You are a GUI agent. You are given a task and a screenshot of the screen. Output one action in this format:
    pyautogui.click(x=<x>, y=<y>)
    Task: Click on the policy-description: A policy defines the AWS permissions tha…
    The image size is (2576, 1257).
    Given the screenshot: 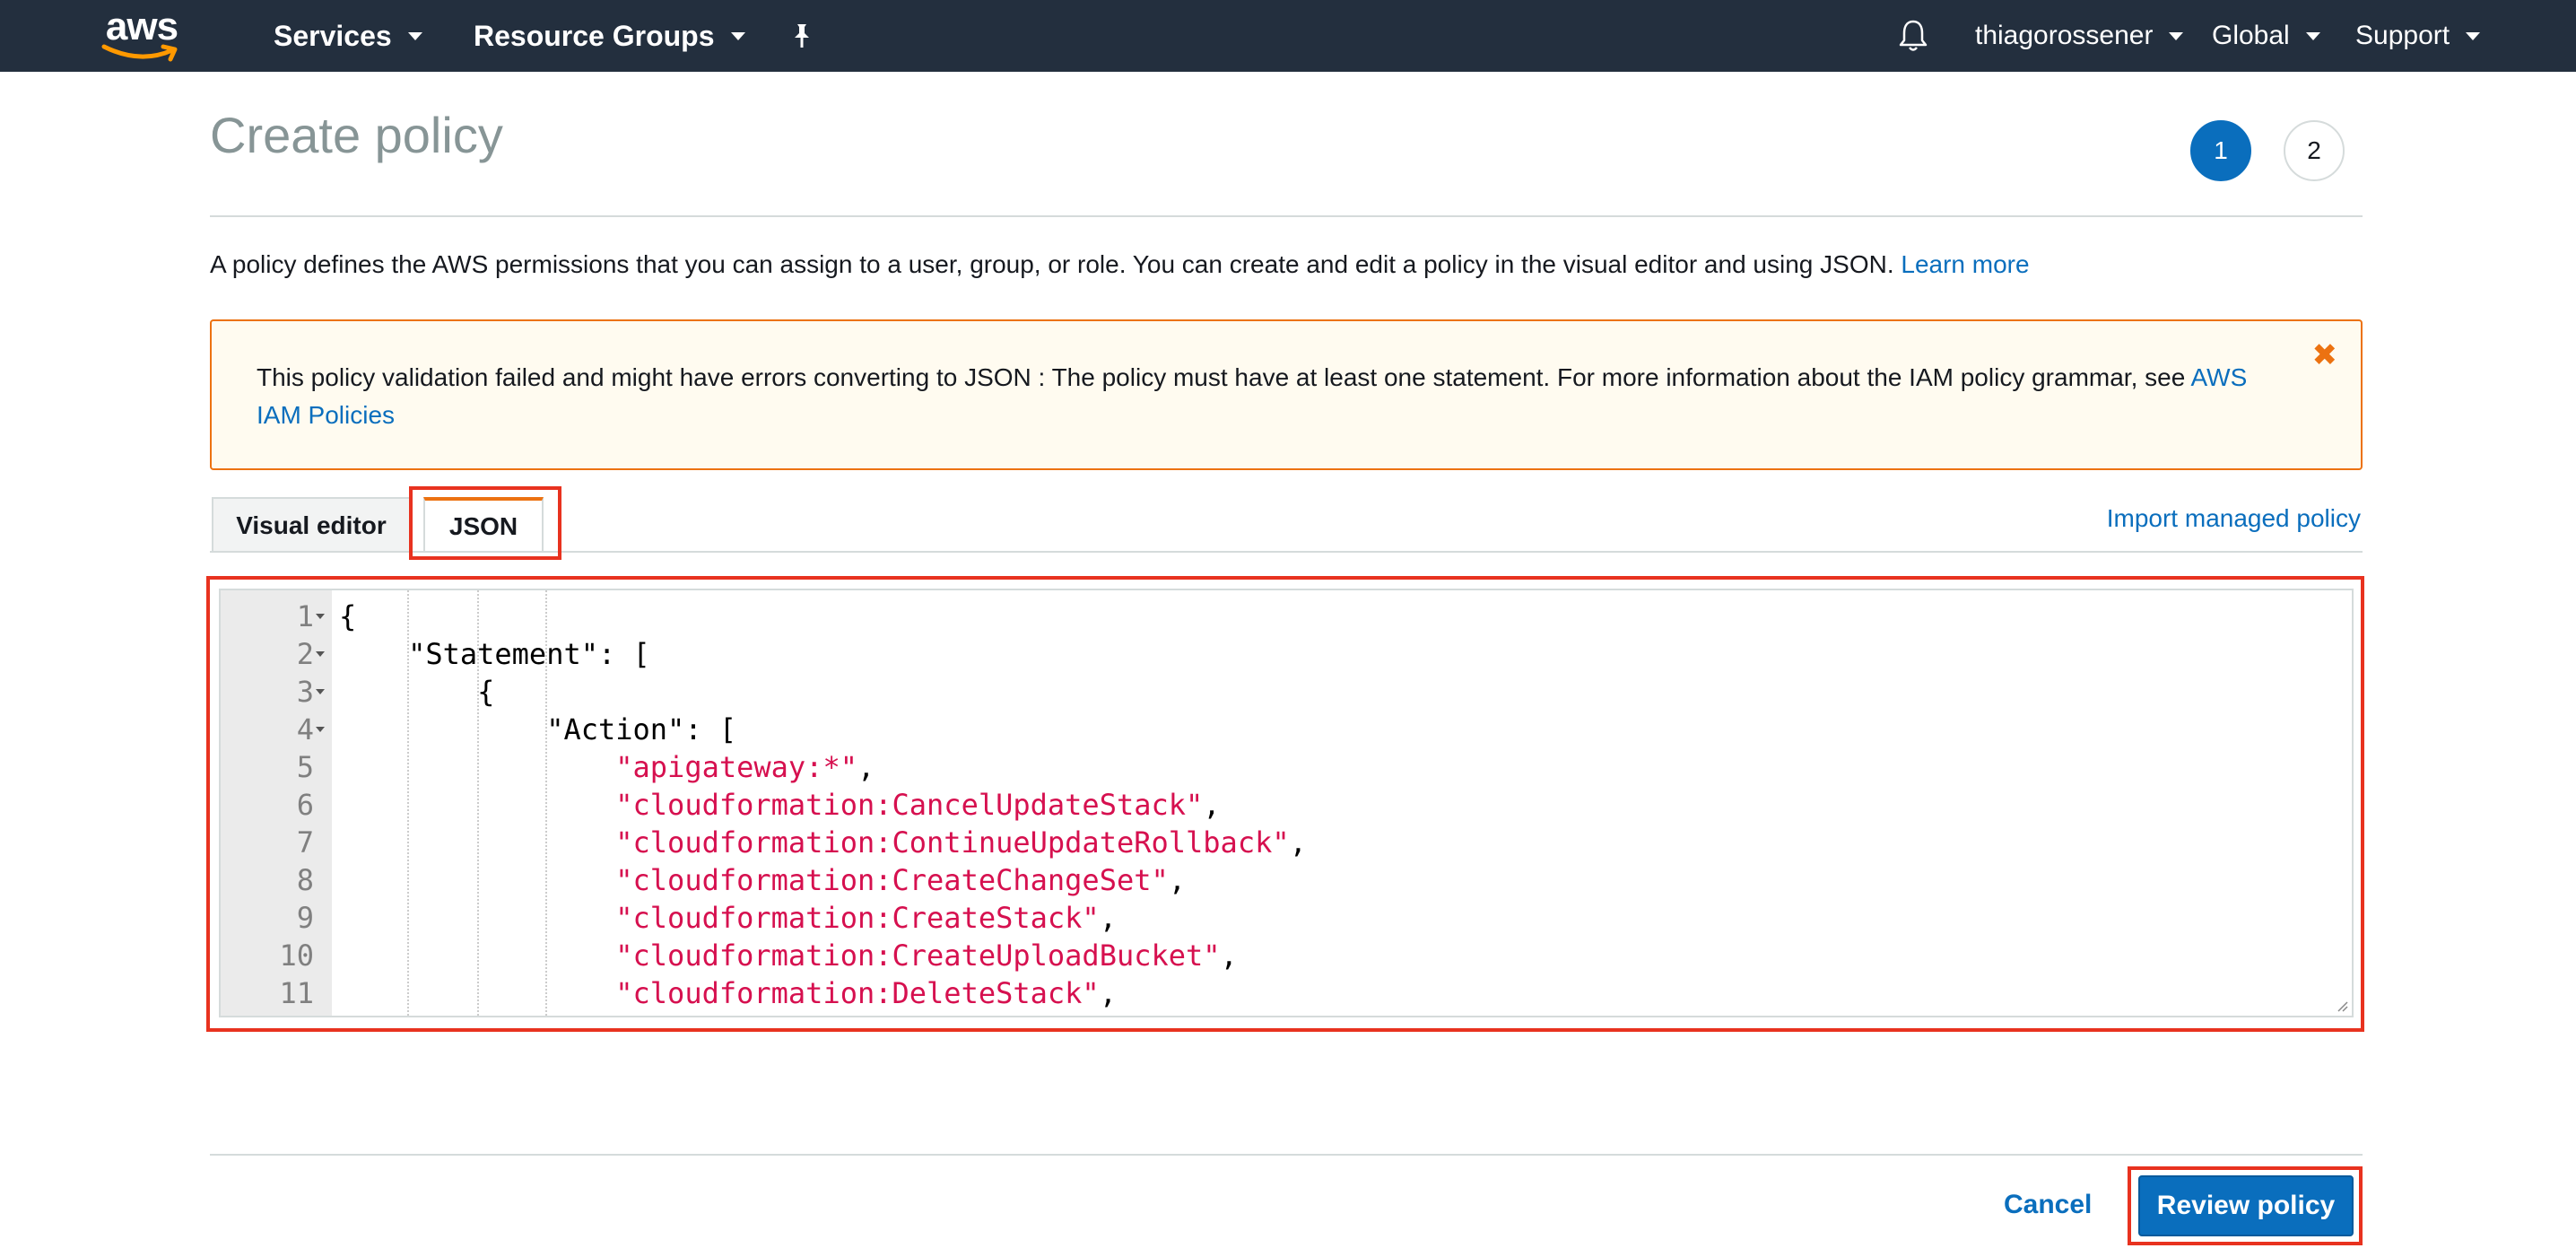 What is the action you would take?
    pyautogui.click(x=1120, y=264)
    